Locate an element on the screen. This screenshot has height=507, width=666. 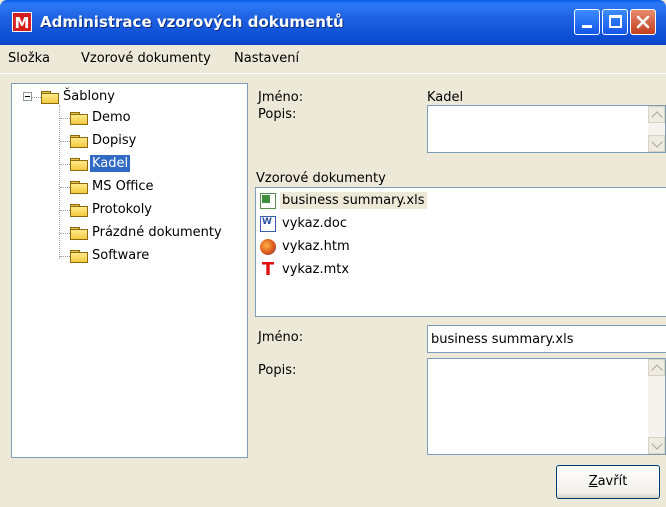
tree-item-label: MS Office is located at coordinates (123, 186).